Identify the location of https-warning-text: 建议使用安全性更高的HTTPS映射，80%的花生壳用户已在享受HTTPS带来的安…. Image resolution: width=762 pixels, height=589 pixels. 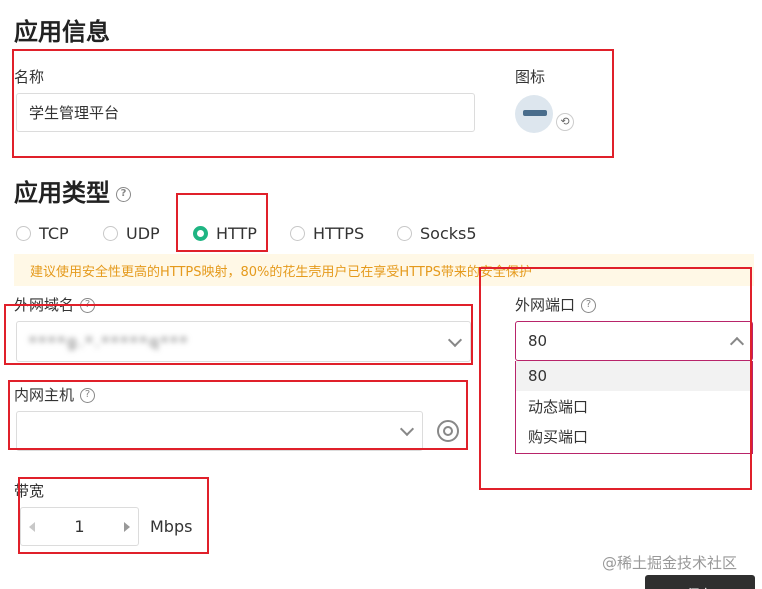
(281, 272).